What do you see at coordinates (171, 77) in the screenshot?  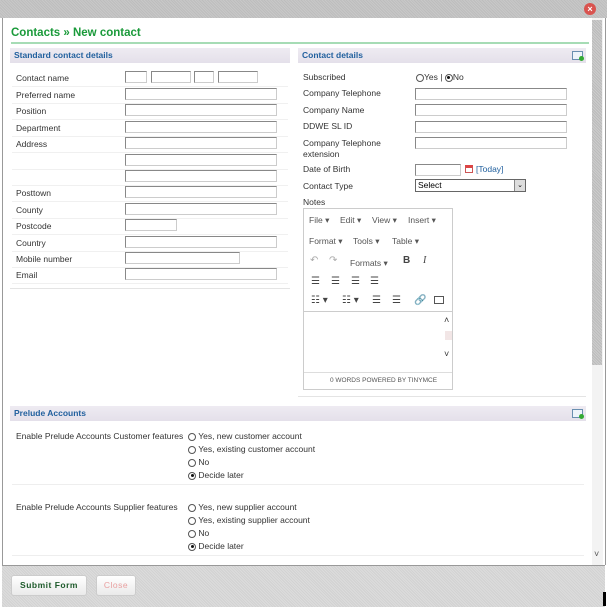 I see `contact-name-part-2-input` at bounding box center [171, 77].